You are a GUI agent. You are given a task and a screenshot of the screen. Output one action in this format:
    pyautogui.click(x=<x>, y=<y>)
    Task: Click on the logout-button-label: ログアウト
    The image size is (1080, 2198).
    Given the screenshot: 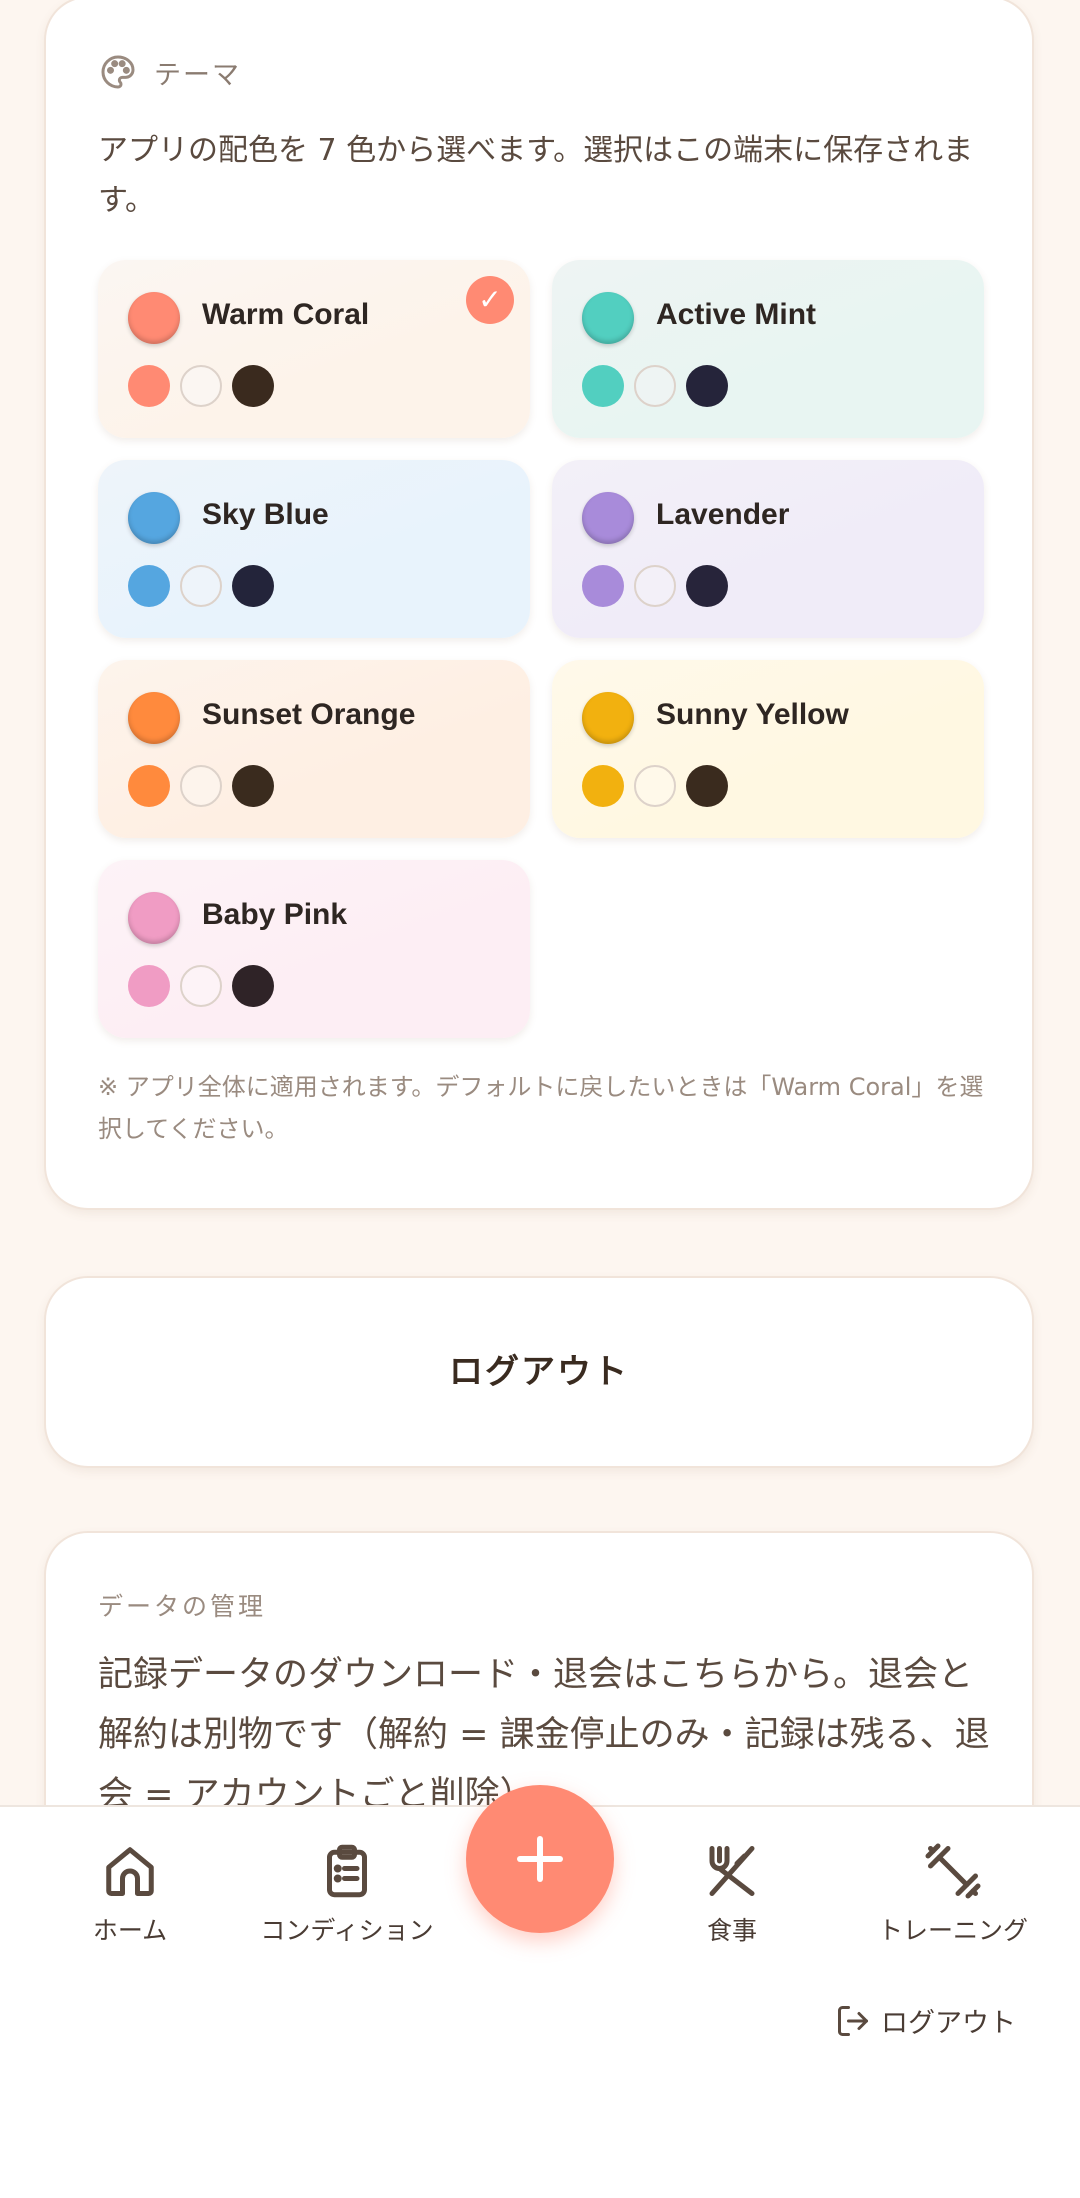 What is the action you would take?
    pyautogui.click(x=539, y=1372)
    